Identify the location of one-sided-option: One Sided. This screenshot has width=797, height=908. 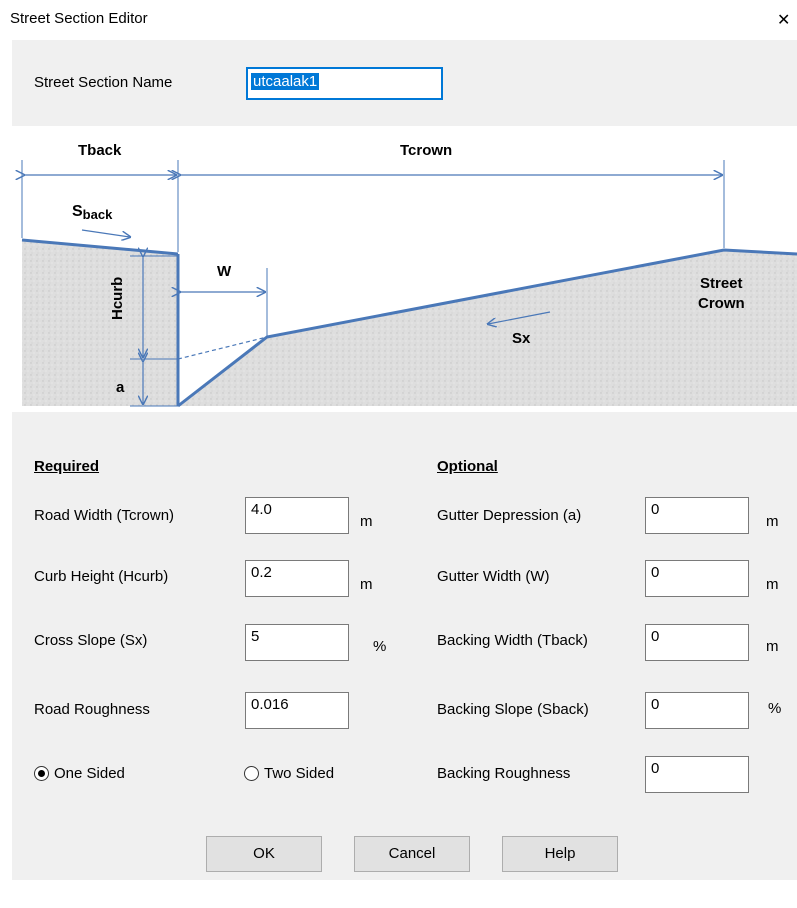
(79, 773).